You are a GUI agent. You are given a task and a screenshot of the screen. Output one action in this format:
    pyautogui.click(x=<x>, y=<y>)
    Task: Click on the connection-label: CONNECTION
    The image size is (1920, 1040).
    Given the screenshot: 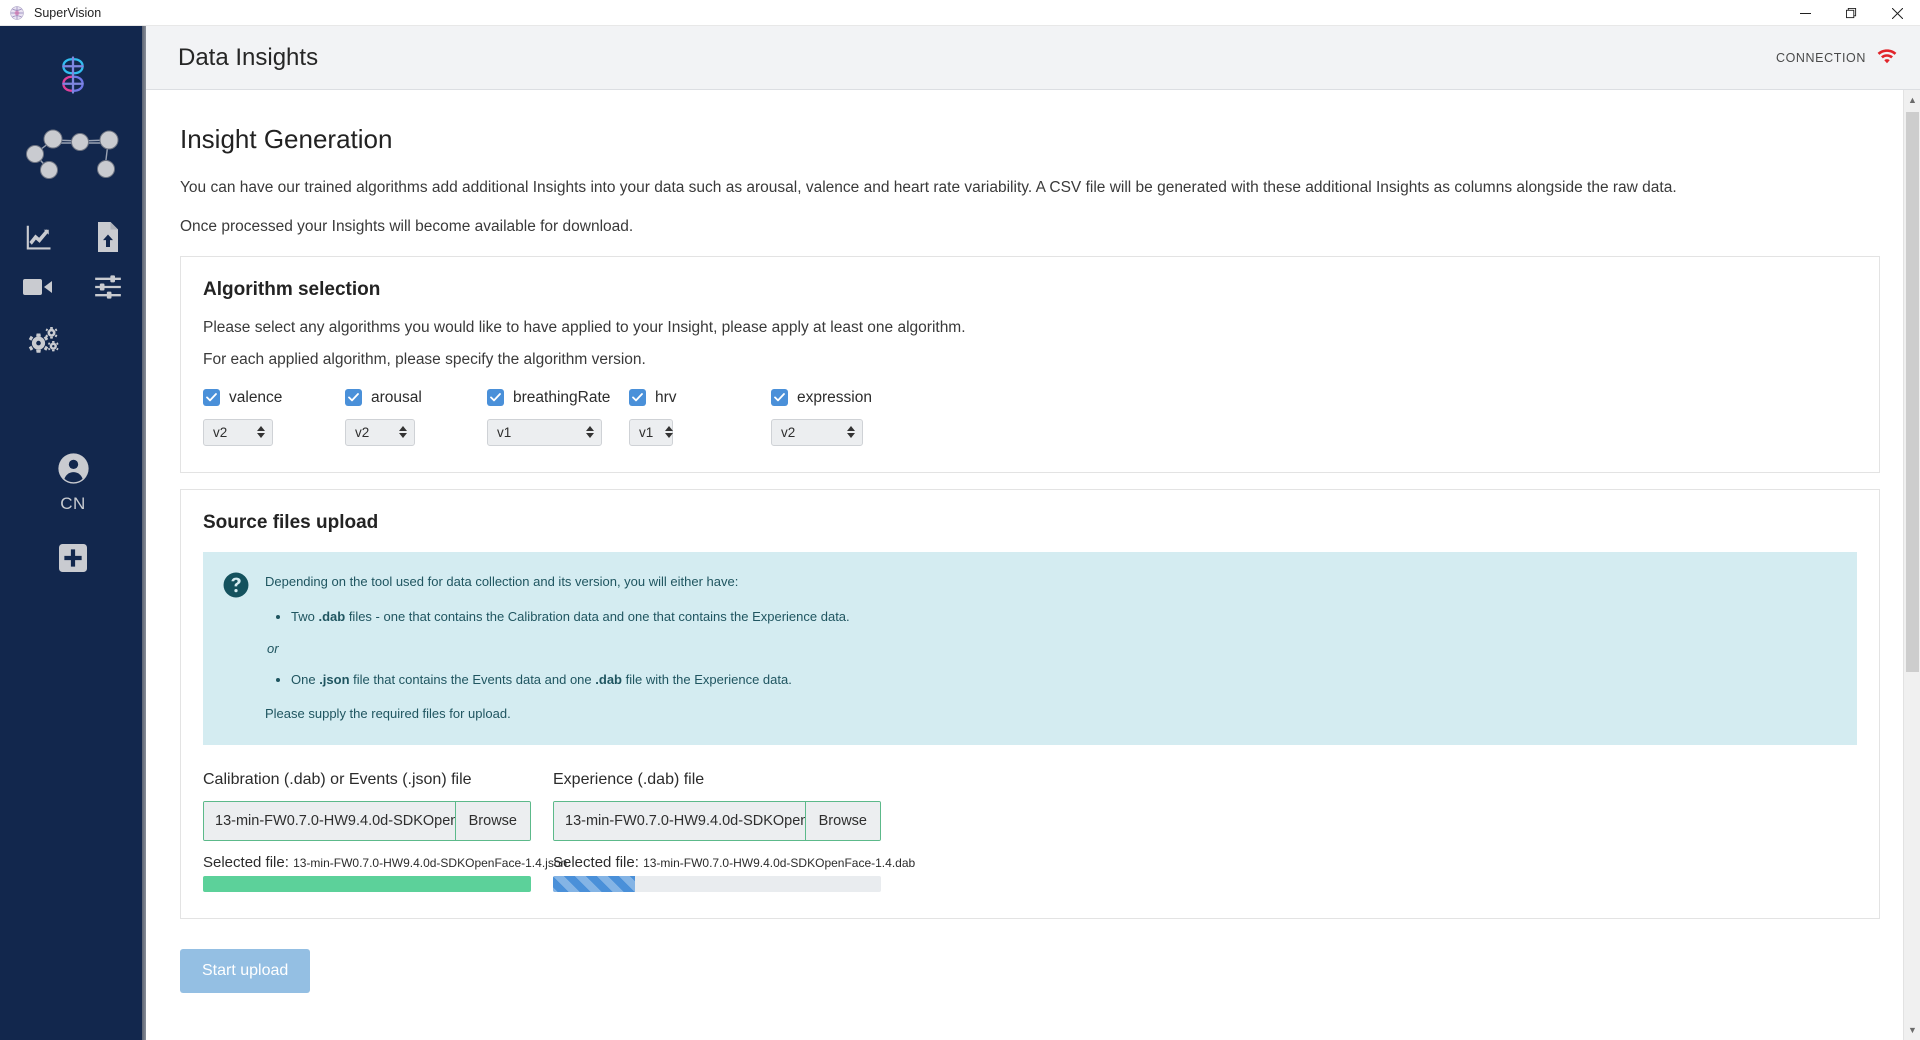 What is the action you would take?
    pyautogui.click(x=1820, y=57)
    